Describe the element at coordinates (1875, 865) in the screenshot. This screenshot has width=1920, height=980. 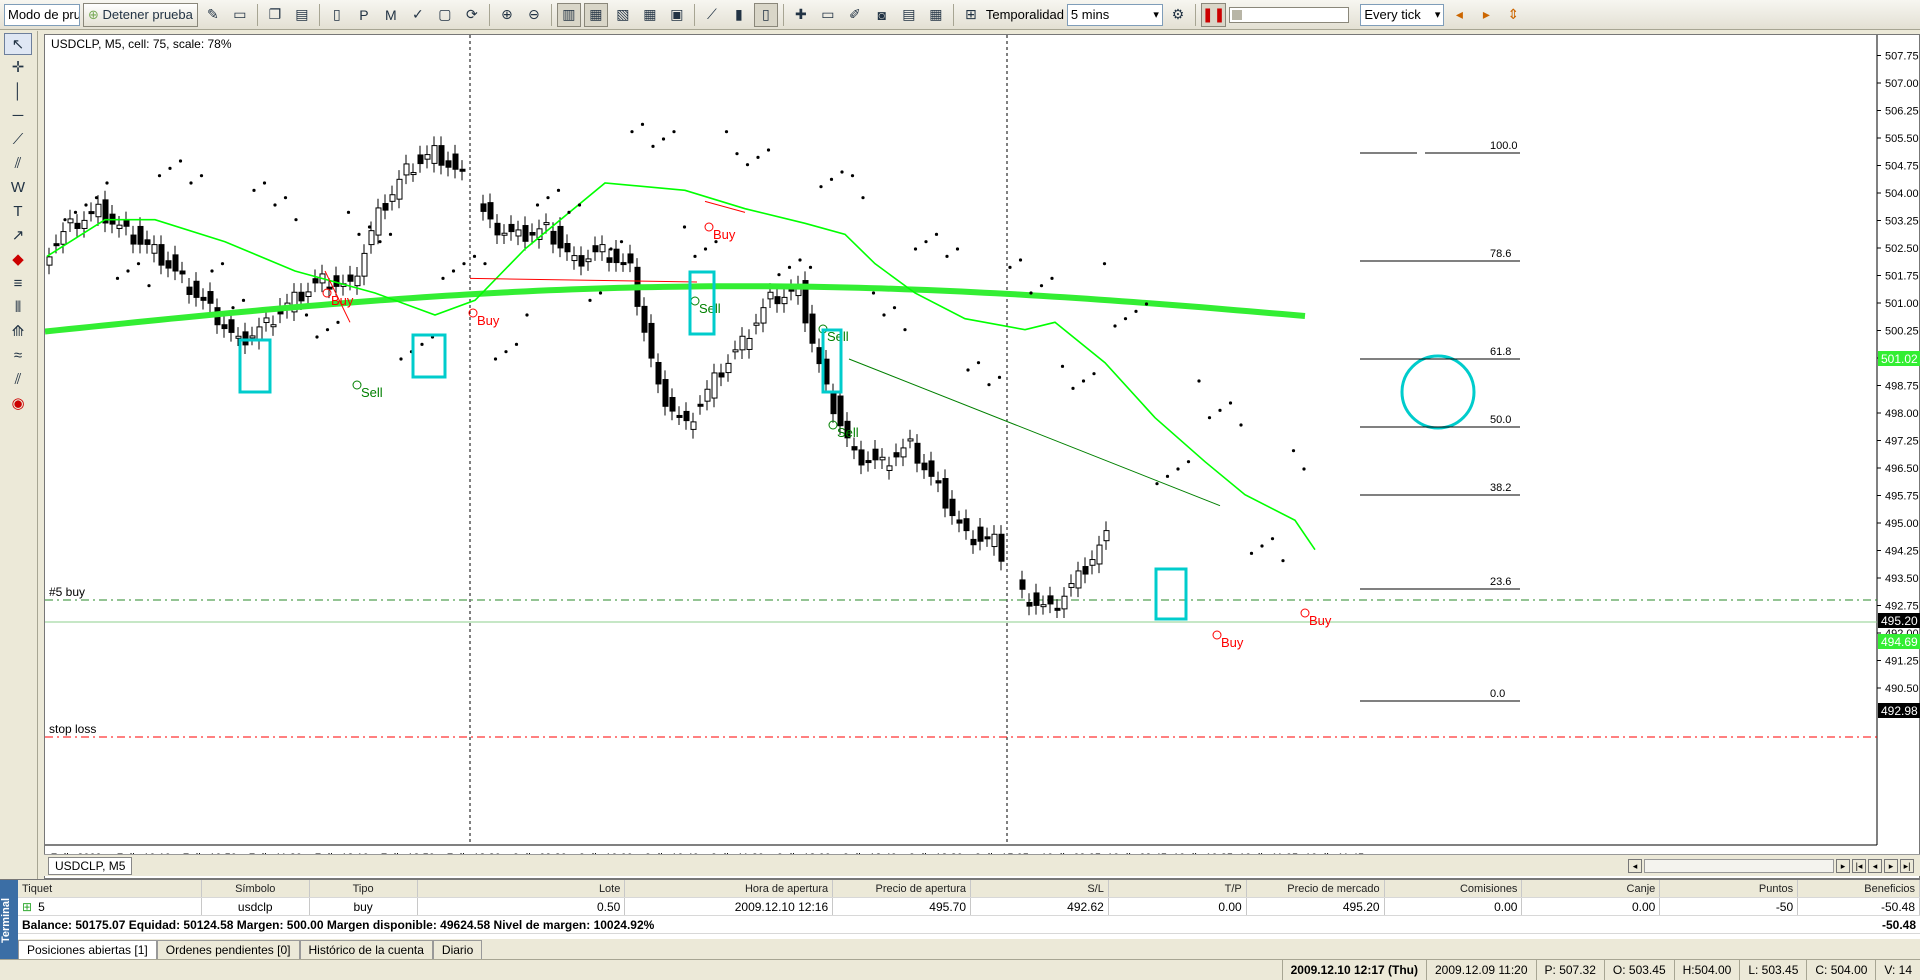
I see `scroll-prev-icon: ◂` at that location.